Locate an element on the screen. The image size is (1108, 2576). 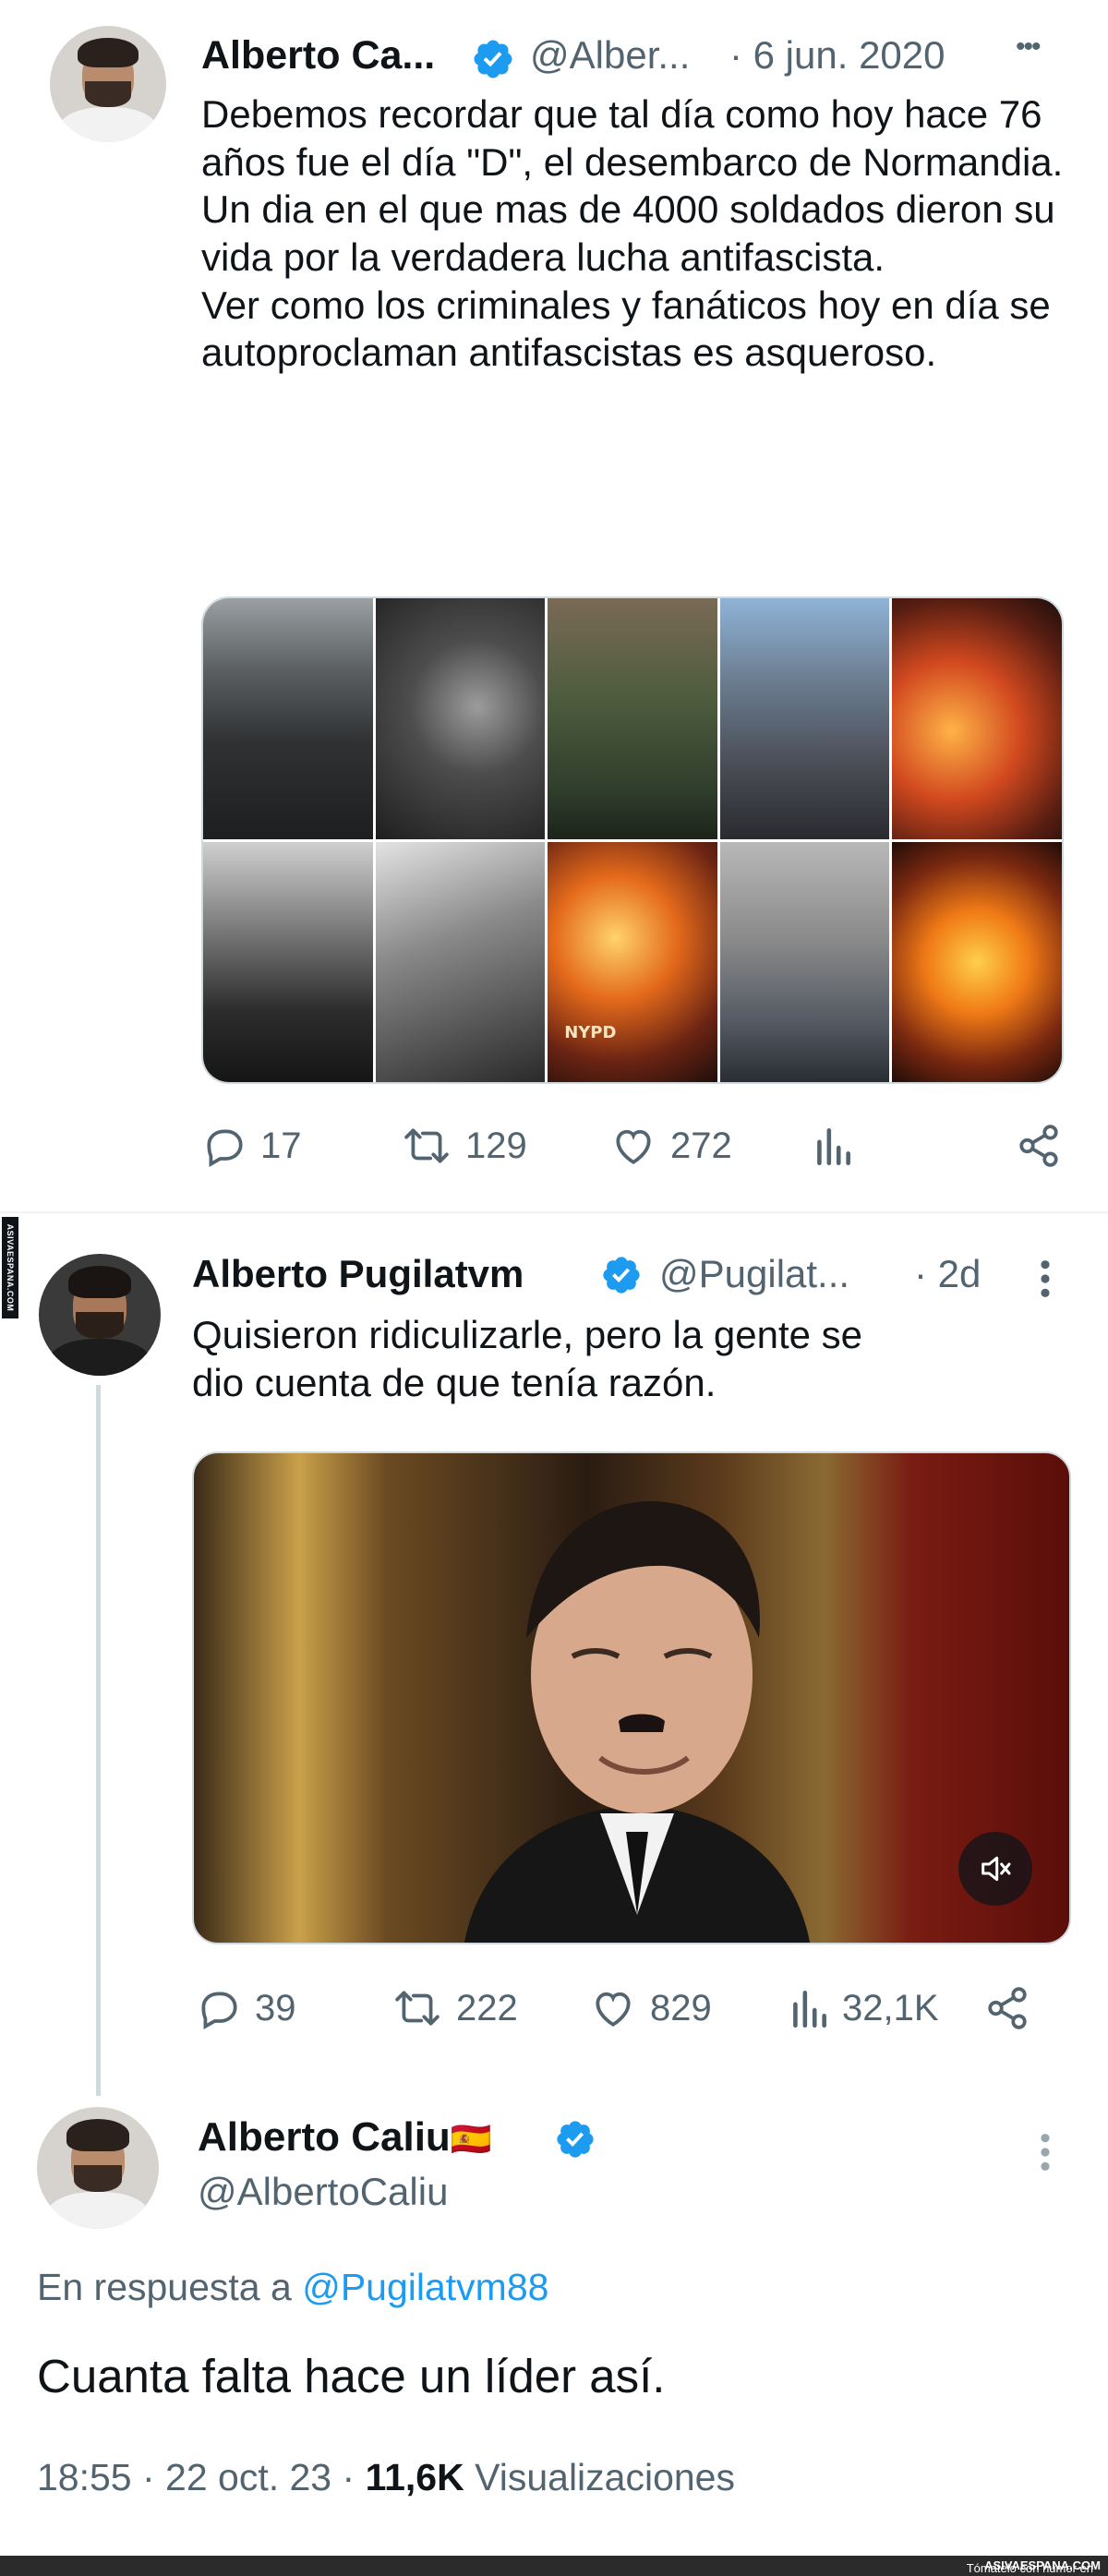
like-button: 829 is located at coordinates (650, 2008).